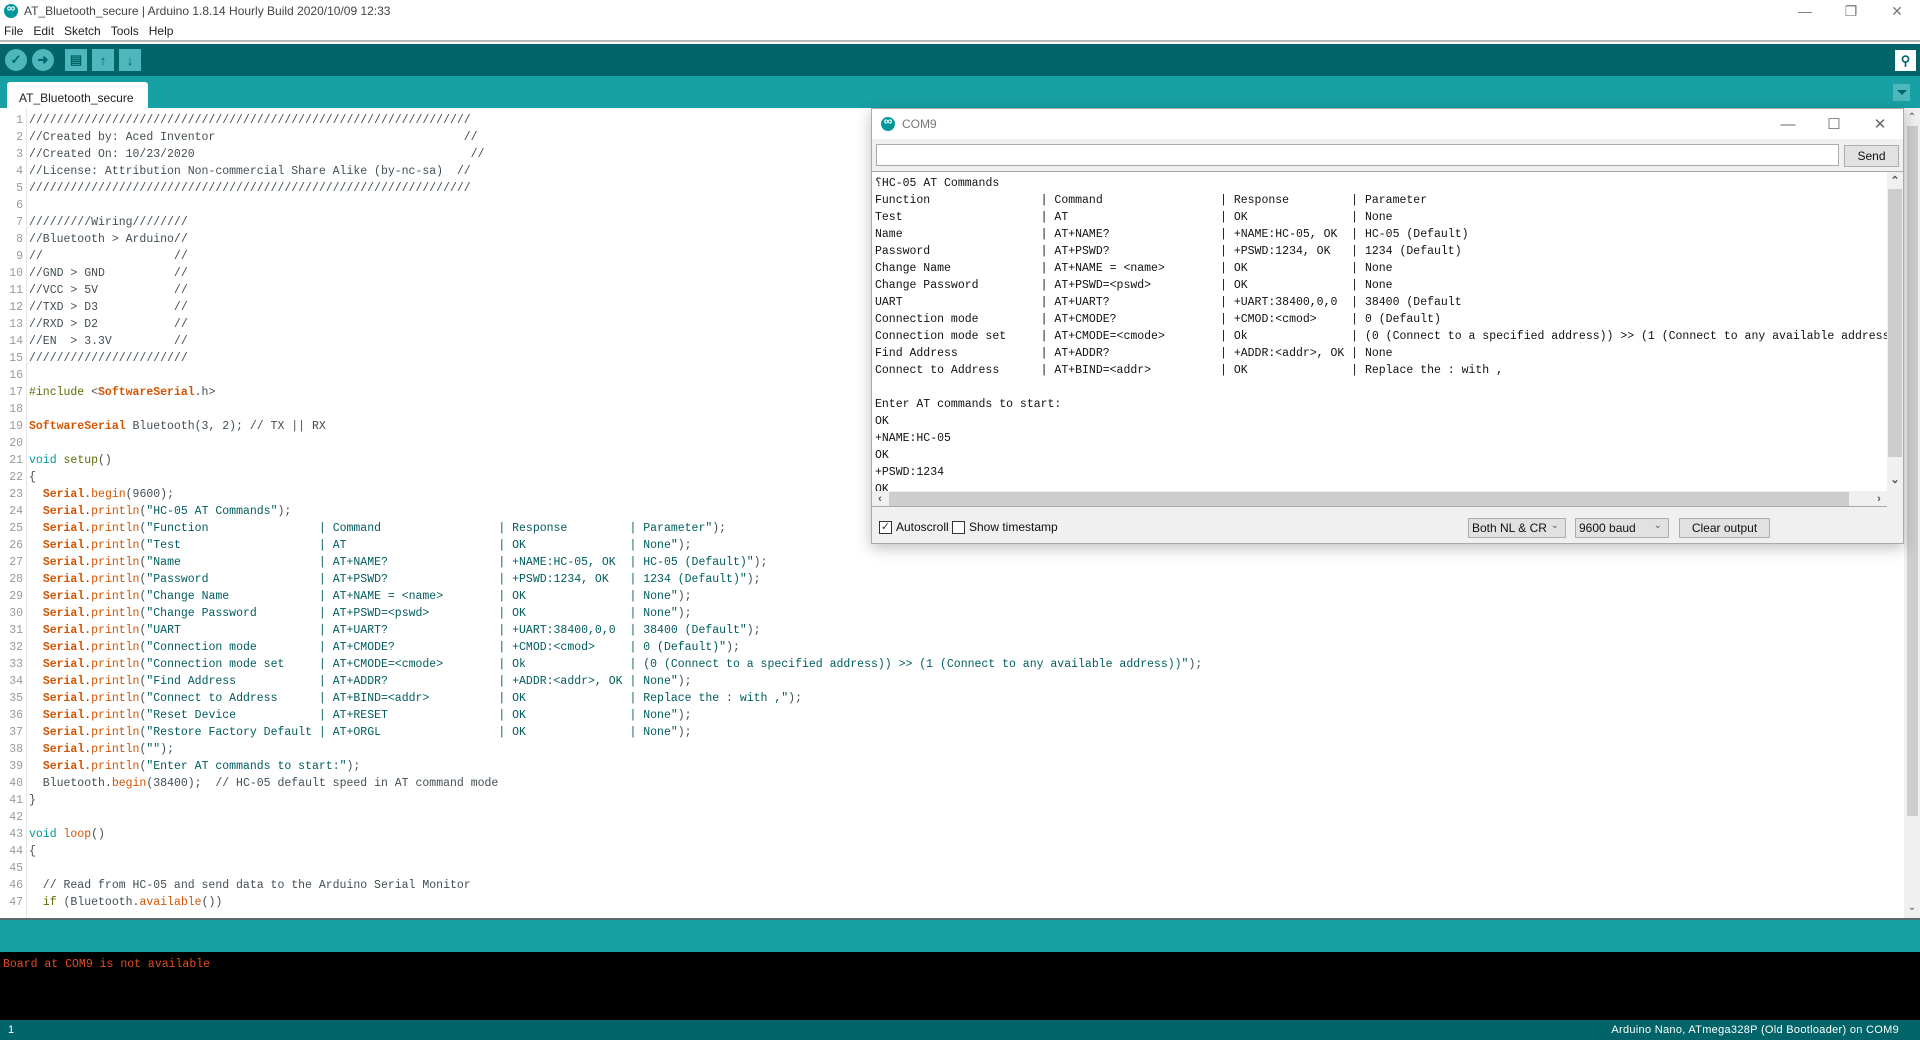 Image resolution: width=1920 pixels, height=1040 pixels. What do you see at coordinates (601, 868) in the screenshot?
I see `code-line: 45` at bounding box center [601, 868].